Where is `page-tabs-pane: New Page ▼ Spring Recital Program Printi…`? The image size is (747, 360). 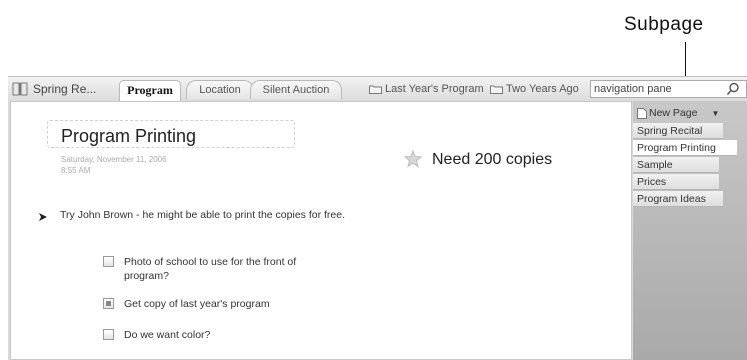
page-tabs-pane: New Page ▼ Spring Recital Program Printi… is located at coordinates (690, 230).